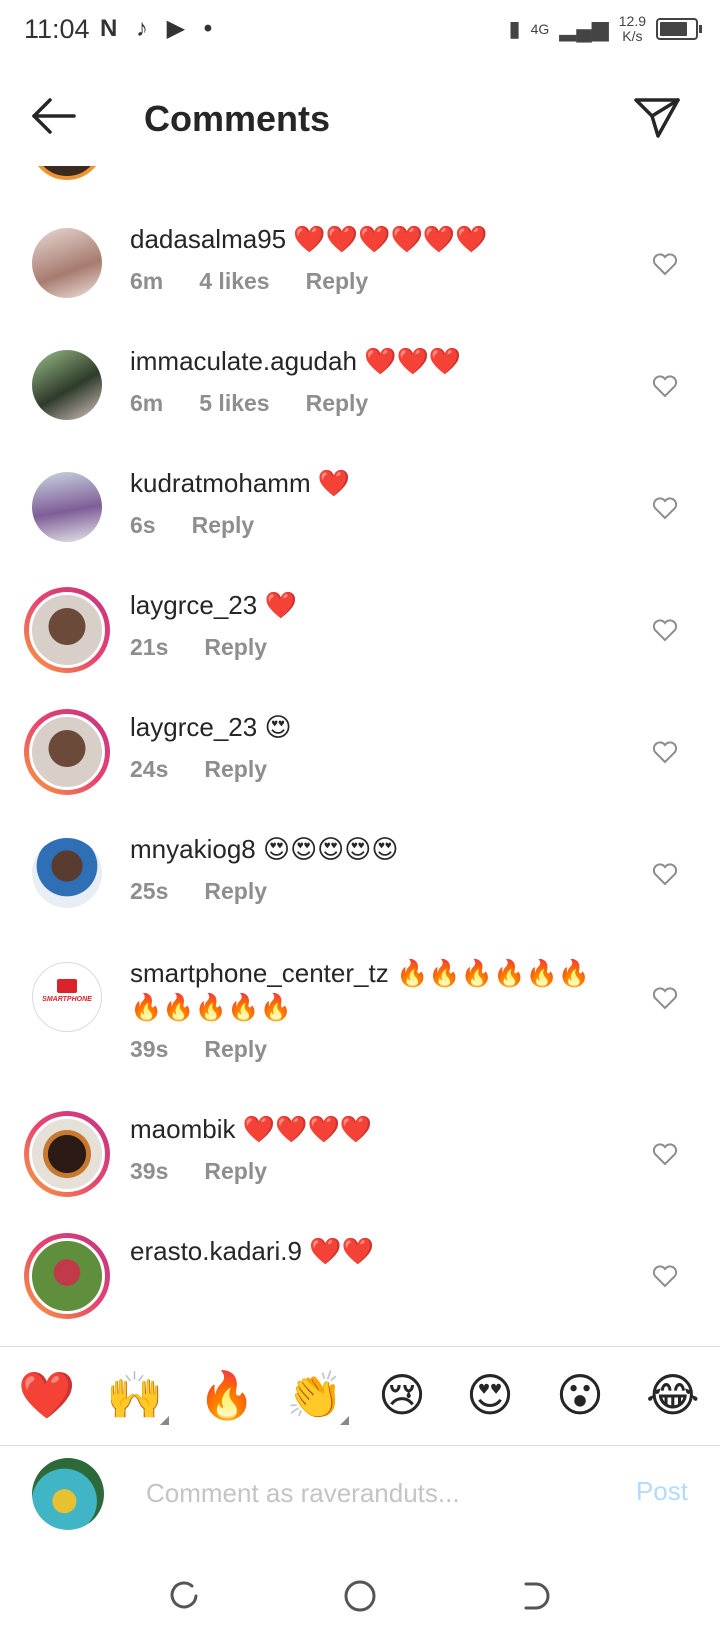  Describe the element at coordinates (380, 1251) in the screenshot. I see `comment-text: erasto.kadari.9 ❤️❤️` at that location.